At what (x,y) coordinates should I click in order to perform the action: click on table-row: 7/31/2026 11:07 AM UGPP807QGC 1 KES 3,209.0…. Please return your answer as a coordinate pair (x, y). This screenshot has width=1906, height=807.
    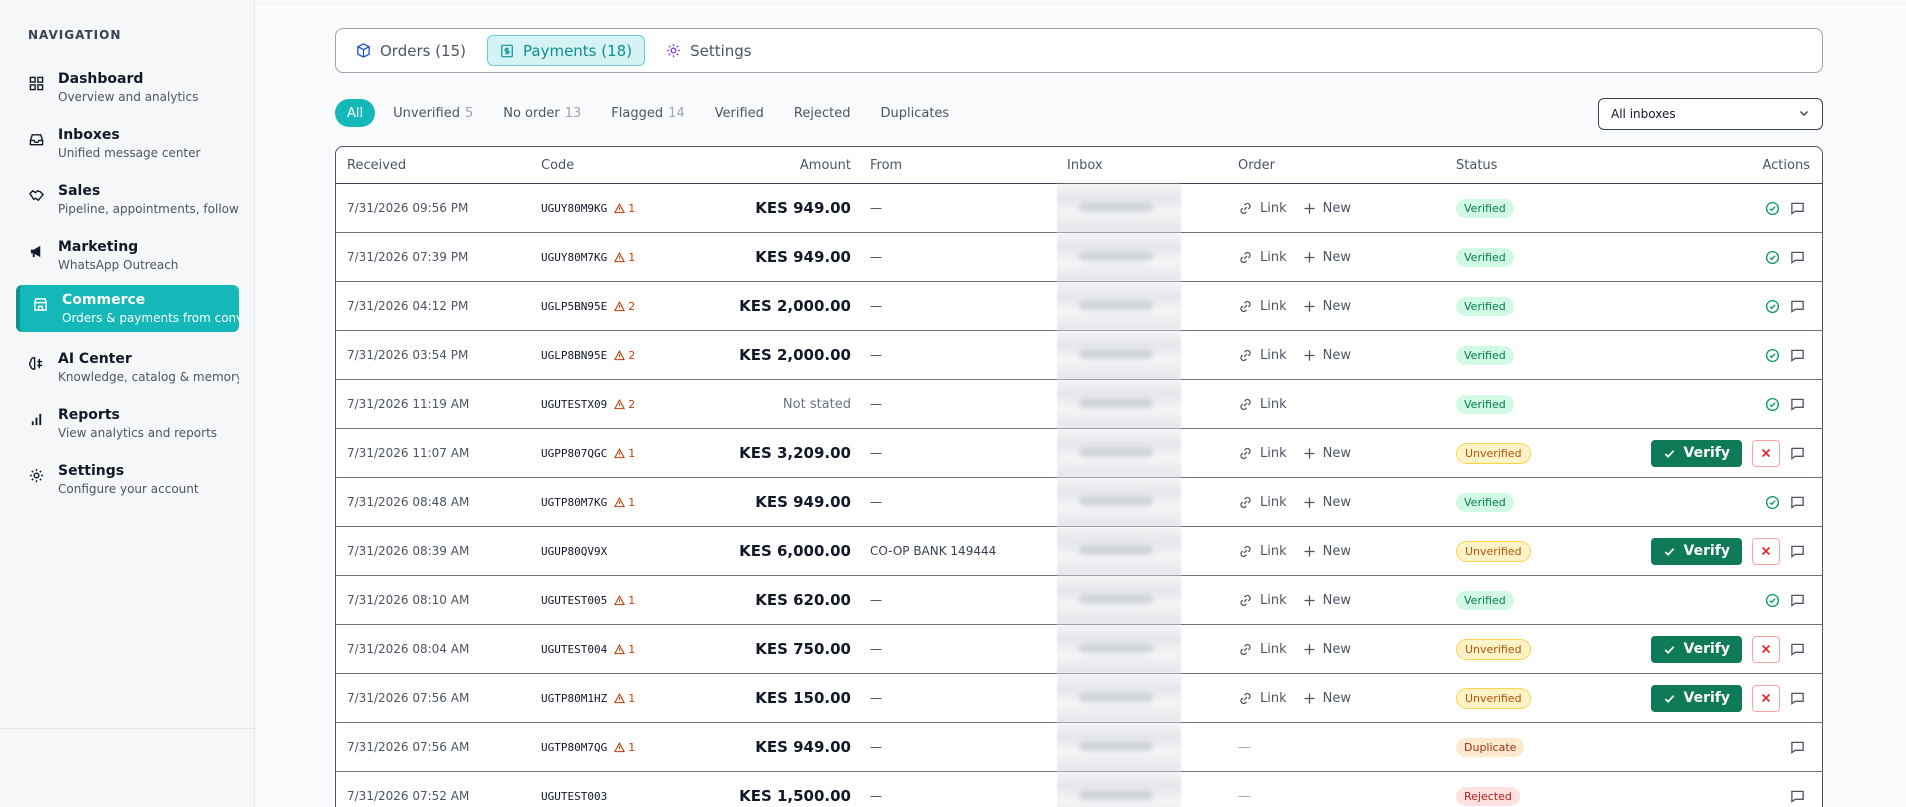
    Looking at the image, I should click on (1079, 453).